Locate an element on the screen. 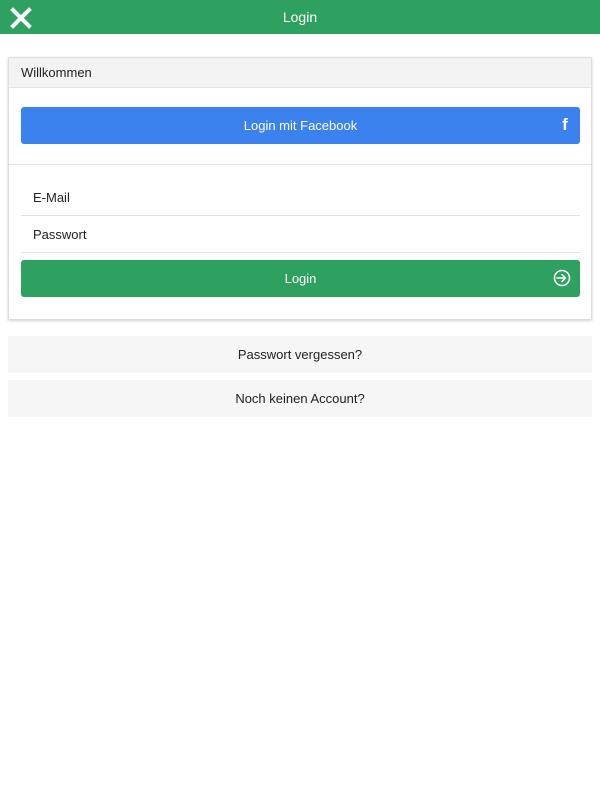 The image size is (600, 800). login-button: Login is located at coordinates (300, 278).